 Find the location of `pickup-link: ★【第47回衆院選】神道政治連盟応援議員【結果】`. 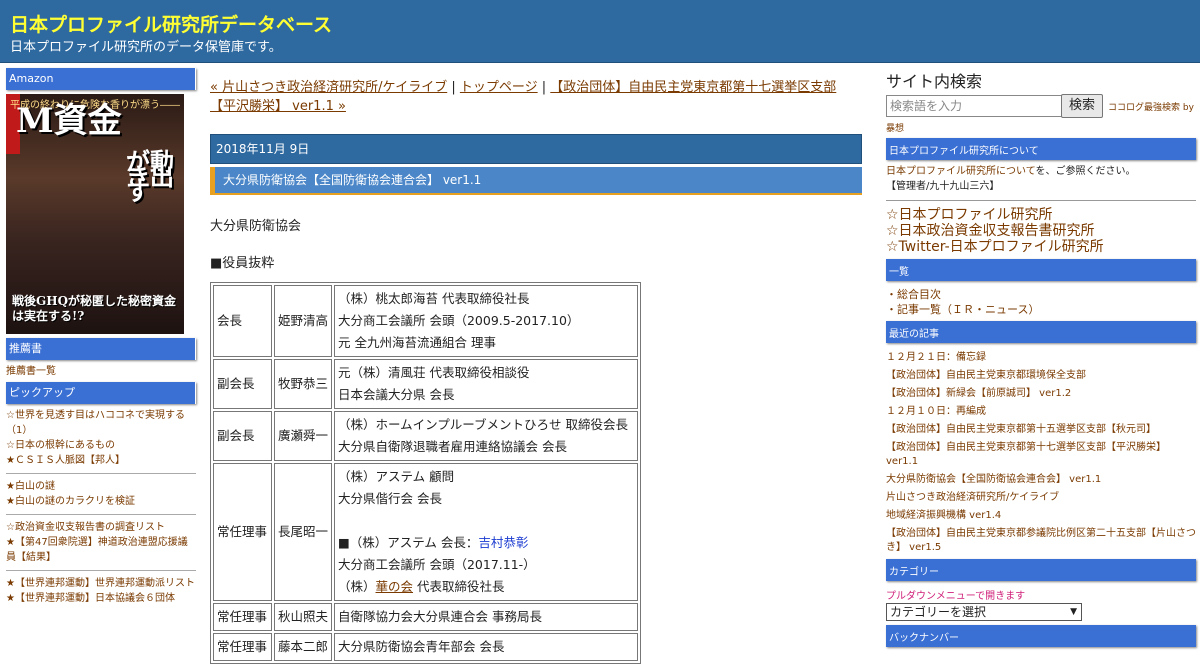

pickup-link: ★【第47回衆院選】神道政治連盟応援議員【結果】 is located at coordinates (101, 550).